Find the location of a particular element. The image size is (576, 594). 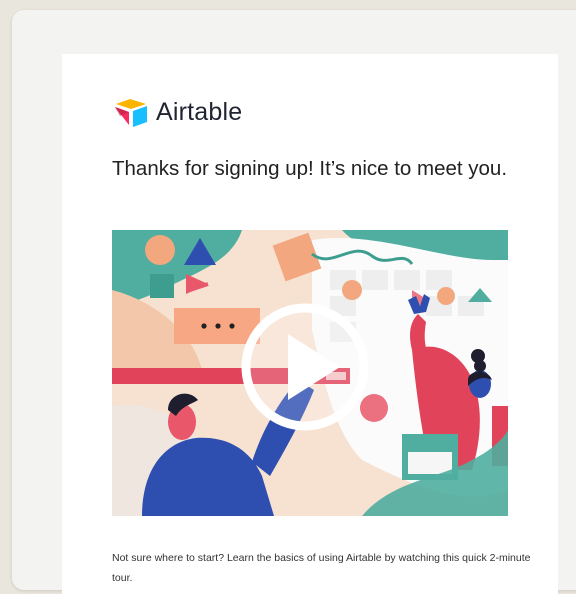

airtable-logo: Airtable is located at coordinates (177, 112).